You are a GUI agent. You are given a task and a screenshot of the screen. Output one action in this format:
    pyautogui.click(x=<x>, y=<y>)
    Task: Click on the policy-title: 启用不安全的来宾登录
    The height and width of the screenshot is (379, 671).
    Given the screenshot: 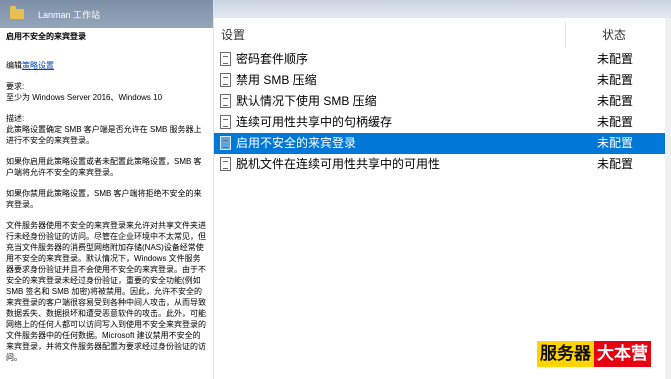 What is the action you would take?
    pyautogui.click(x=46, y=36)
    